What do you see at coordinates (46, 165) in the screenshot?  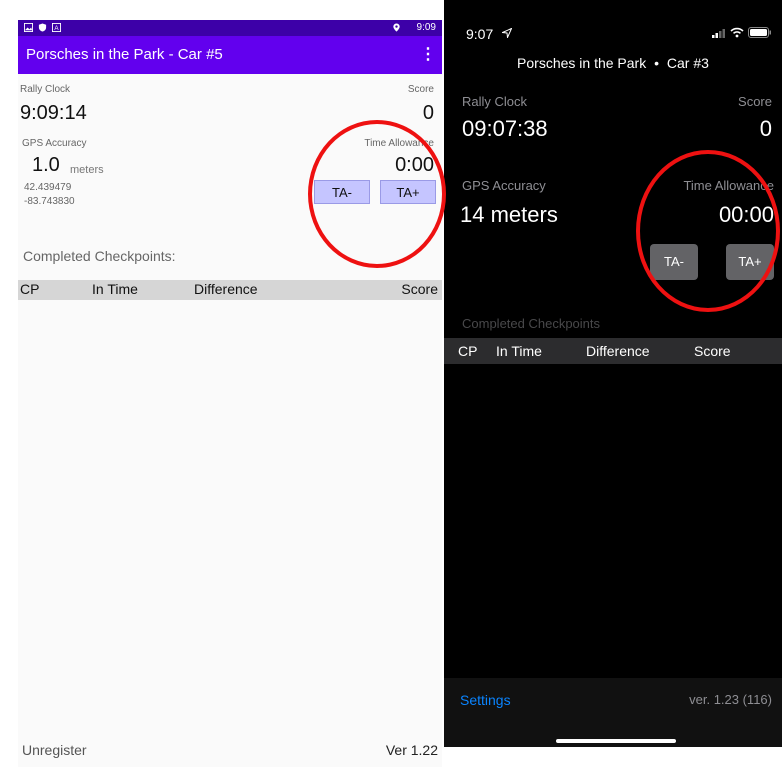 I see `gps-accuracy-value: 1.0` at bounding box center [46, 165].